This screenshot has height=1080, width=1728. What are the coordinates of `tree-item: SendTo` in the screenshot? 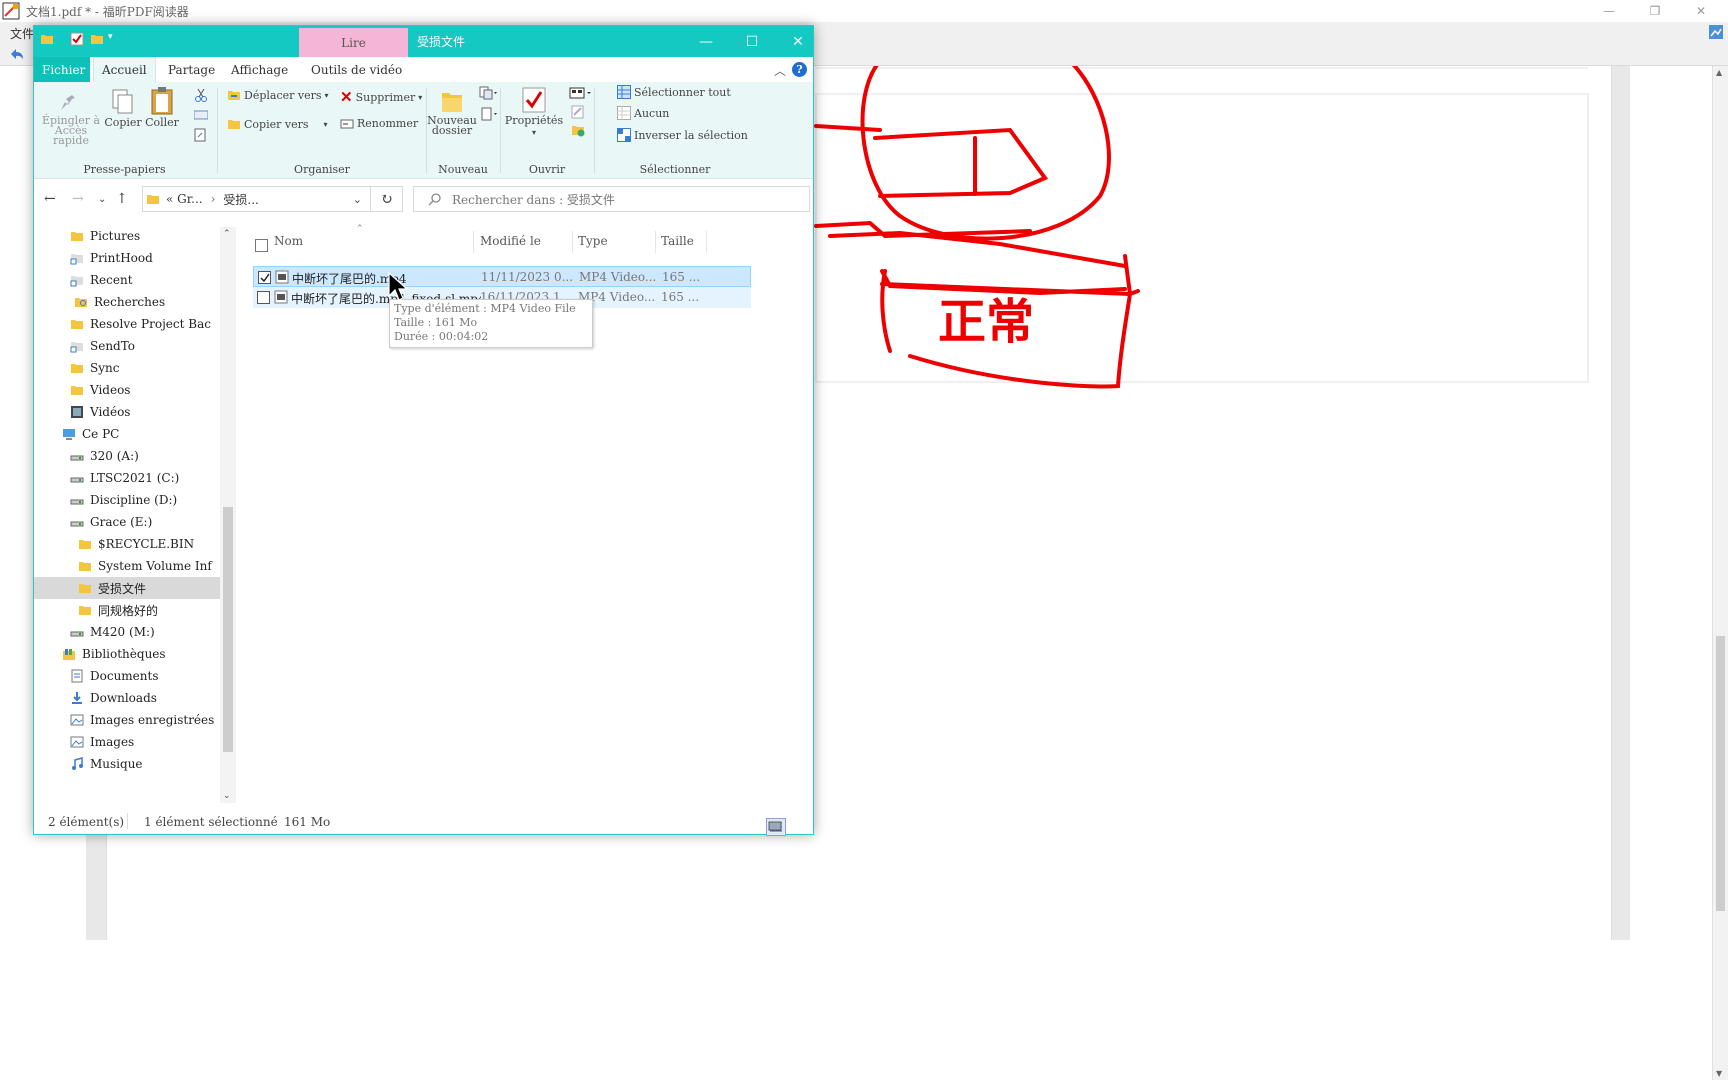 It's located at (127, 346).